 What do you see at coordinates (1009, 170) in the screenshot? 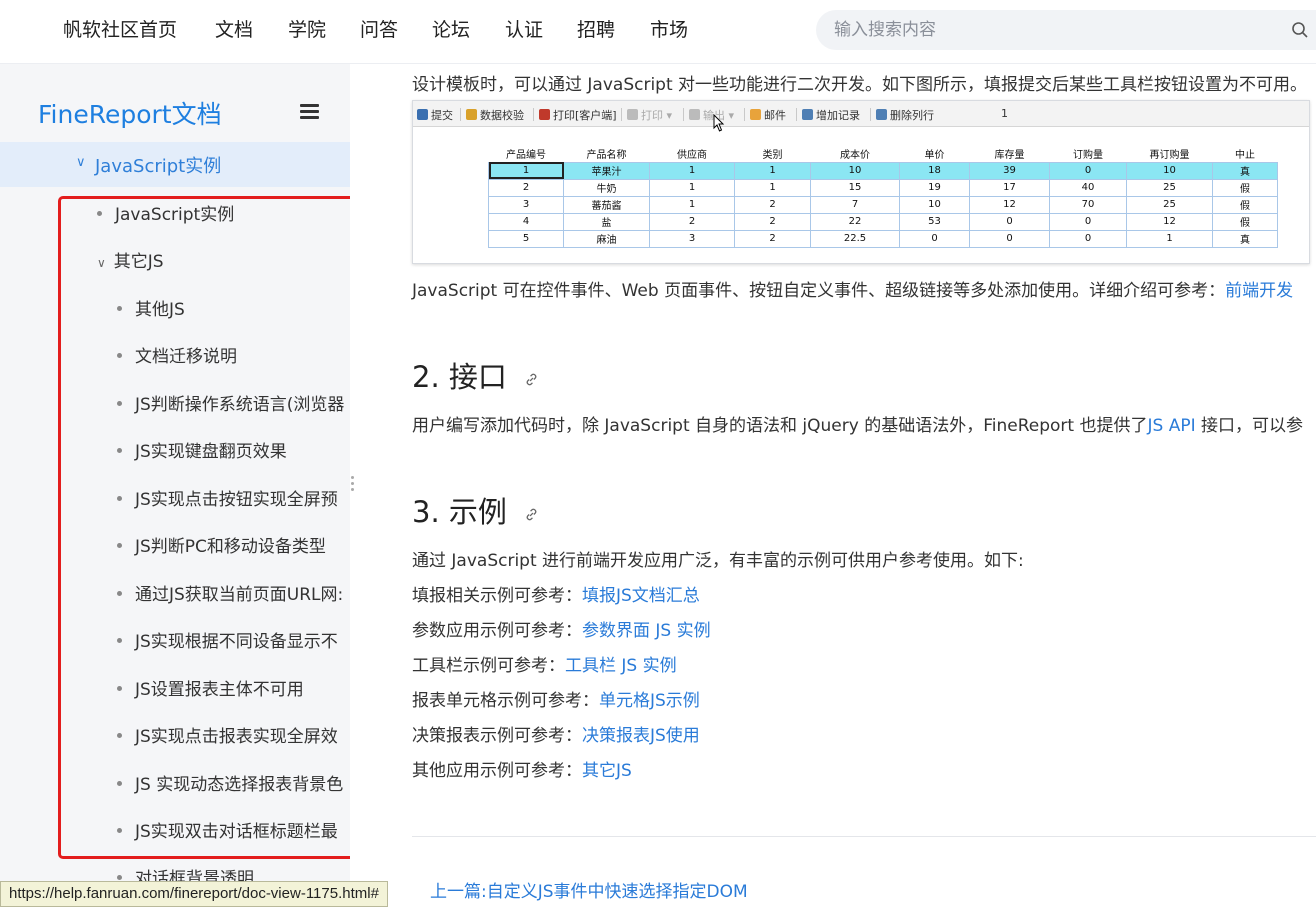
I see `table-cell: 39` at bounding box center [1009, 170].